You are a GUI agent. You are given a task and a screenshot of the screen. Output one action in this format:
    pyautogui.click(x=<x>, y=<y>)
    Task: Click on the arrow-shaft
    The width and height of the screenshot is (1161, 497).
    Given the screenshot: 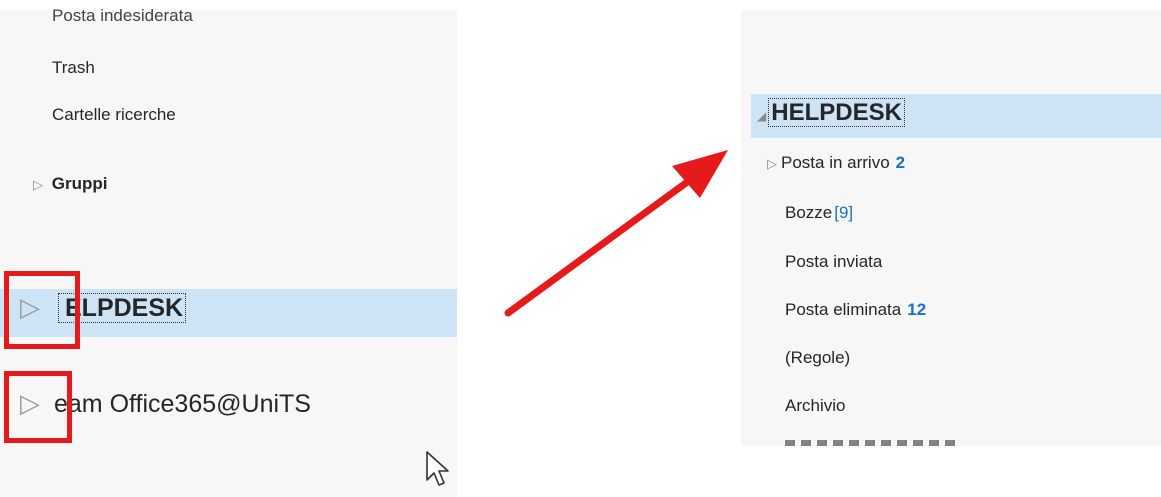 What is the action you would take?
    pyautogui.click(x=599, y=246)
    